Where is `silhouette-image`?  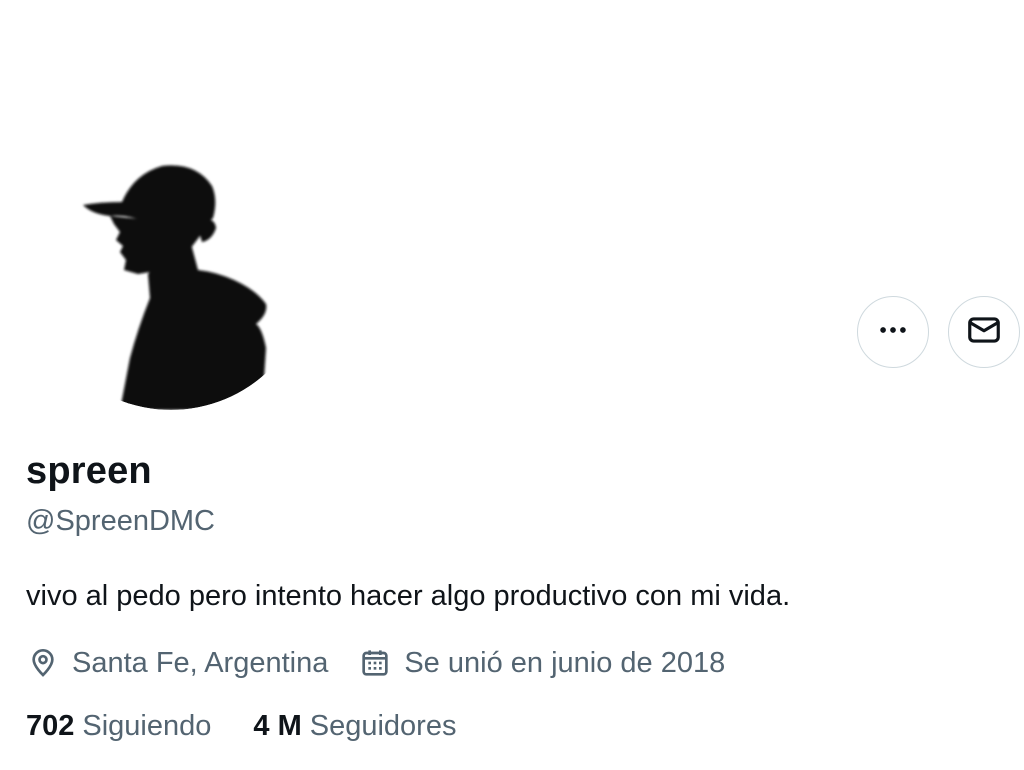 silhouette-image is located at coordinates (175, 287).